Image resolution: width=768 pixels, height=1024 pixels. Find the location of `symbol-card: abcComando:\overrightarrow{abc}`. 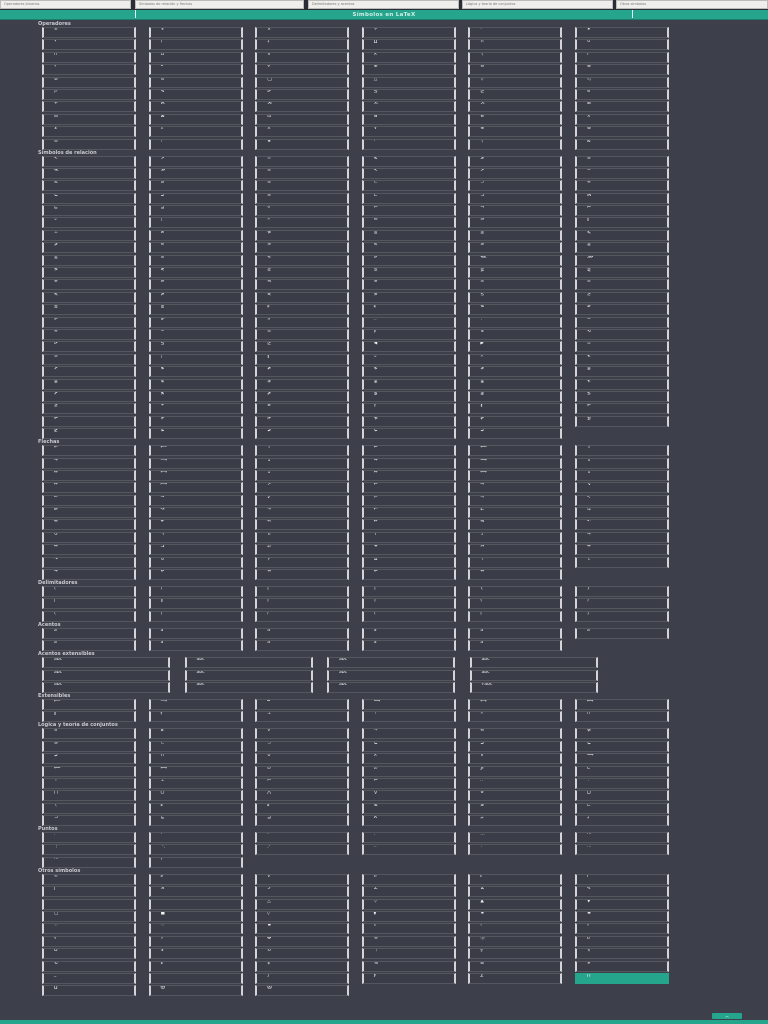

symbol-card: abcComando:\overrightarrow{abc} is located at coordinates (533, 663).